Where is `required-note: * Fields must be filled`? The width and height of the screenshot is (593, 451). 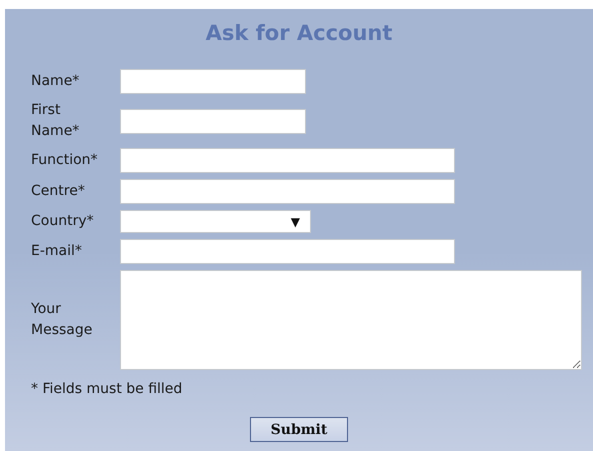
required-note: * Fields must be filled is located at coordinates (107, 389).